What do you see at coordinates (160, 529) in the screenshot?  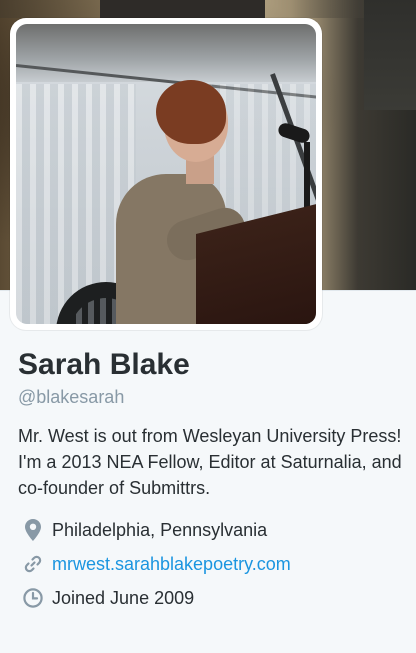 I see `location-text: Philadelphia, Pennsylvania` at bounding box center [160, 529].